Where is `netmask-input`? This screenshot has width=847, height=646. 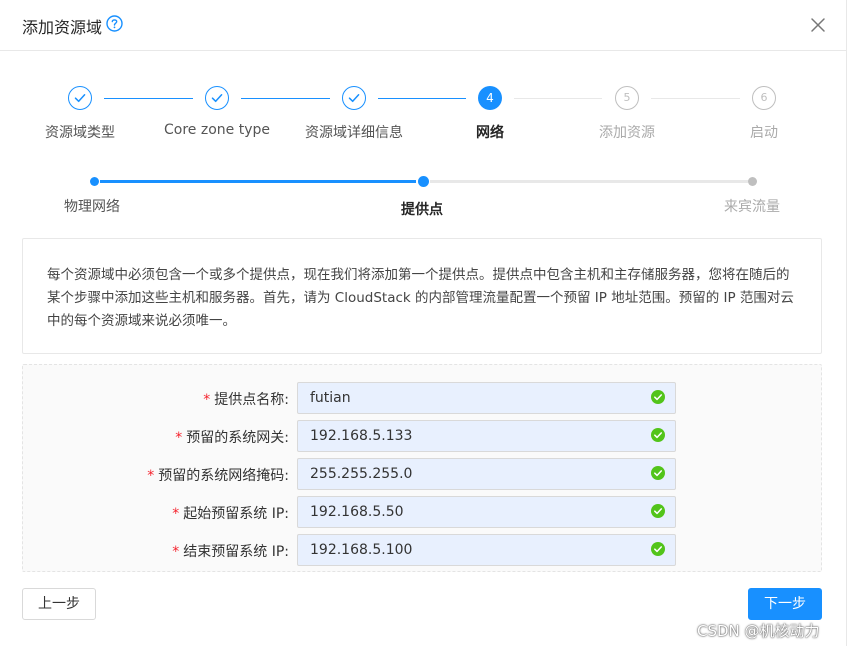 netmask-input is located at coordinates (486, 474).